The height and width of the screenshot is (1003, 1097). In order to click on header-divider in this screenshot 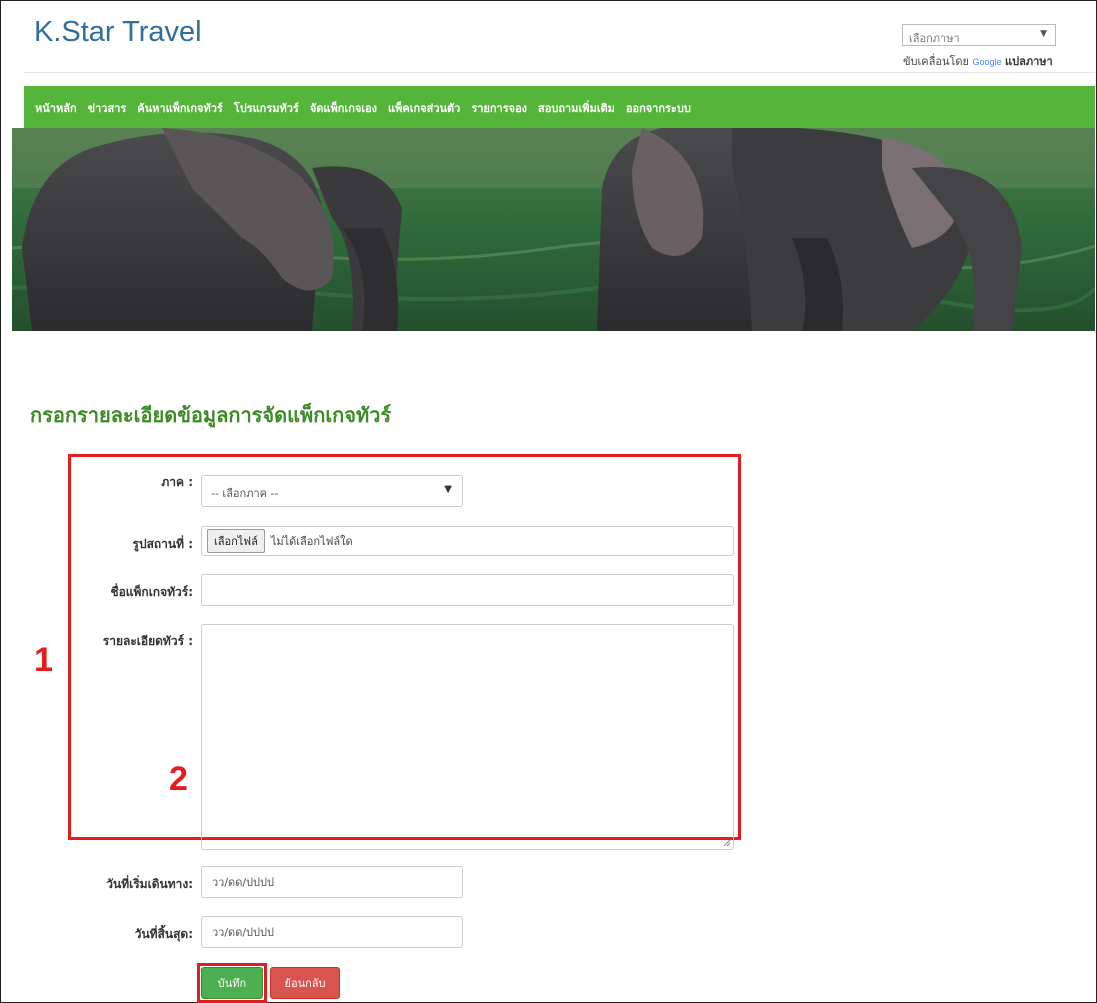, I will do `click(559, 72)`.